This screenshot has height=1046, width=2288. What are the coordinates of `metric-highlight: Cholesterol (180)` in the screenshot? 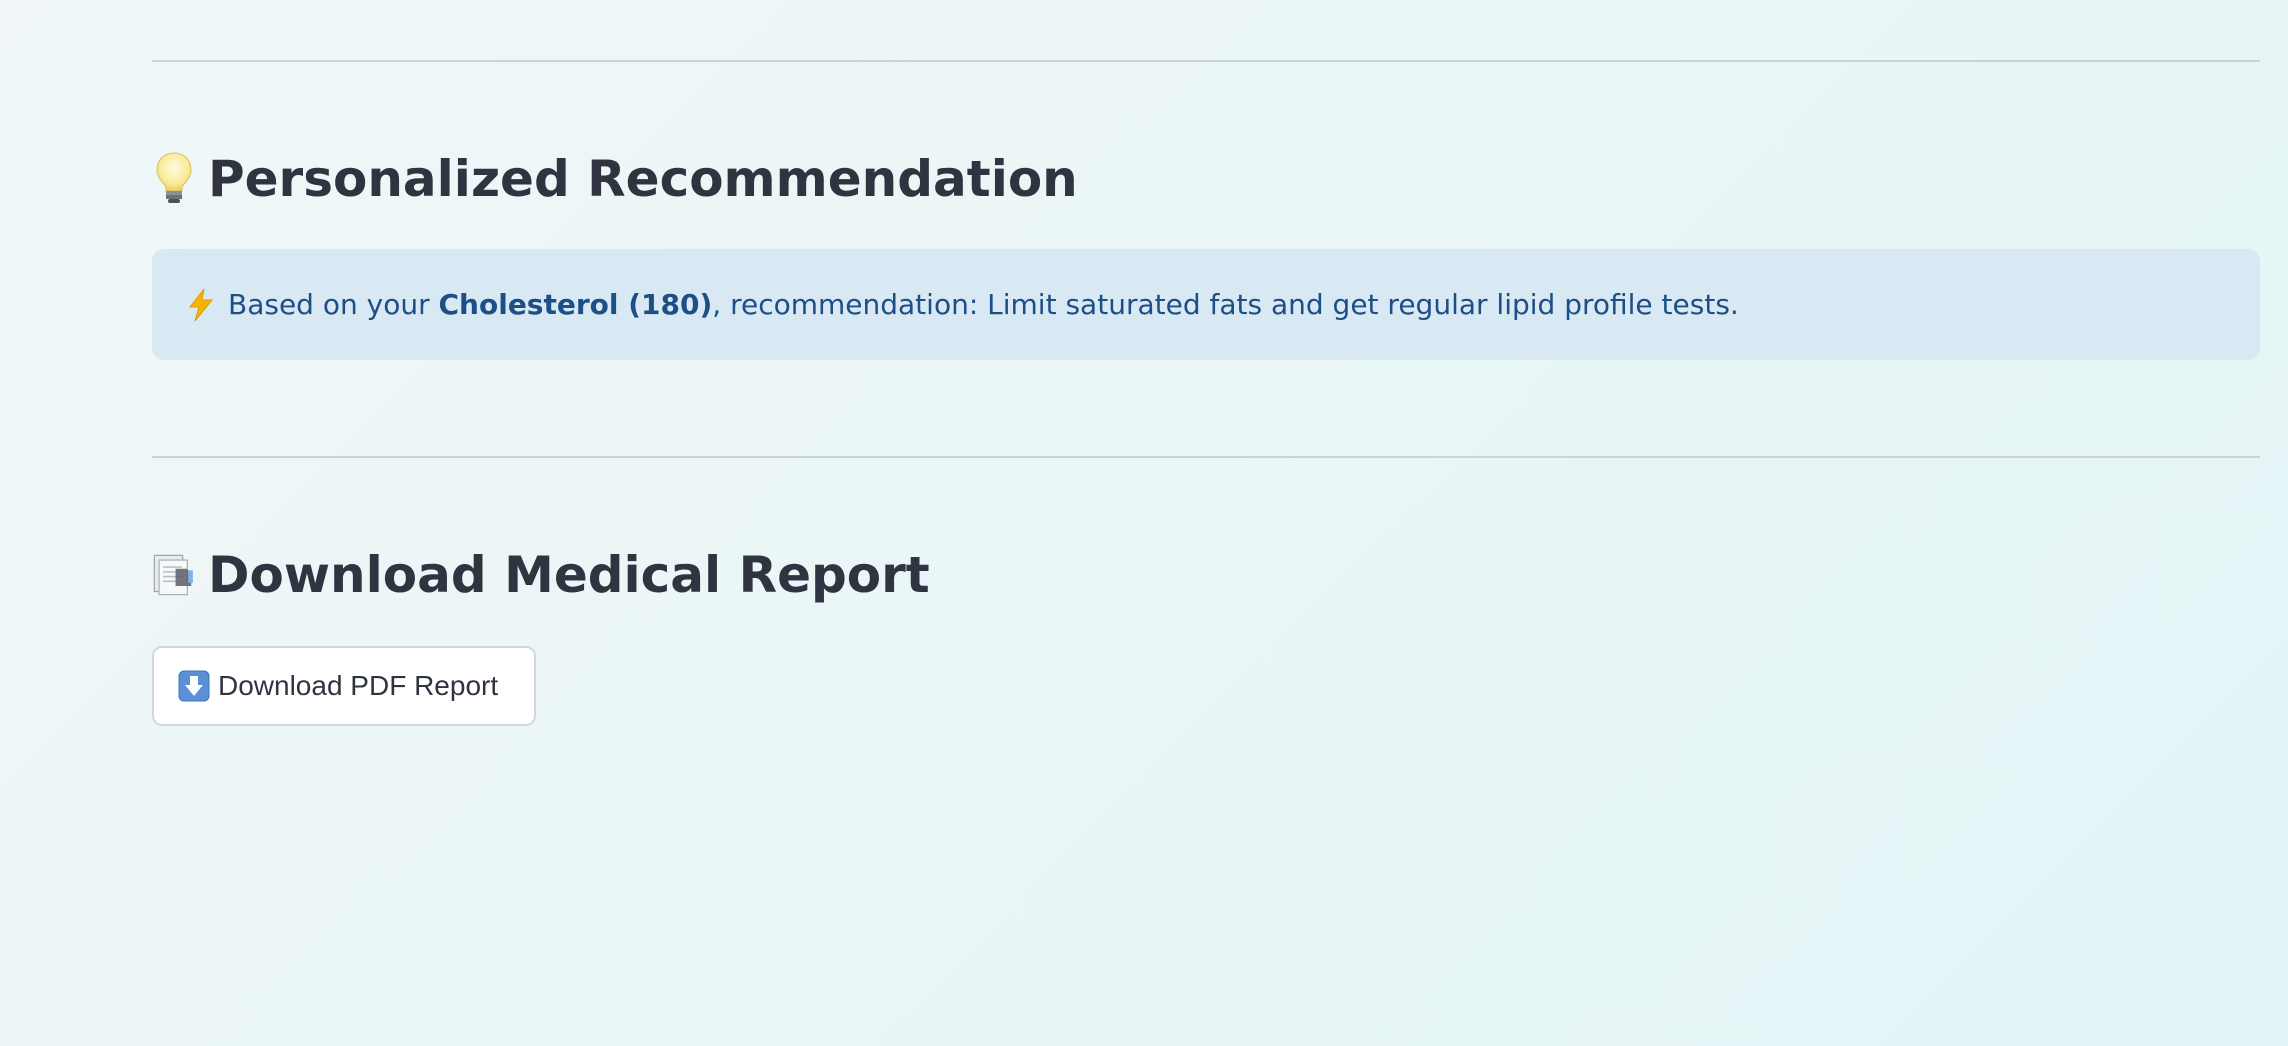 It's located at (575, 304).